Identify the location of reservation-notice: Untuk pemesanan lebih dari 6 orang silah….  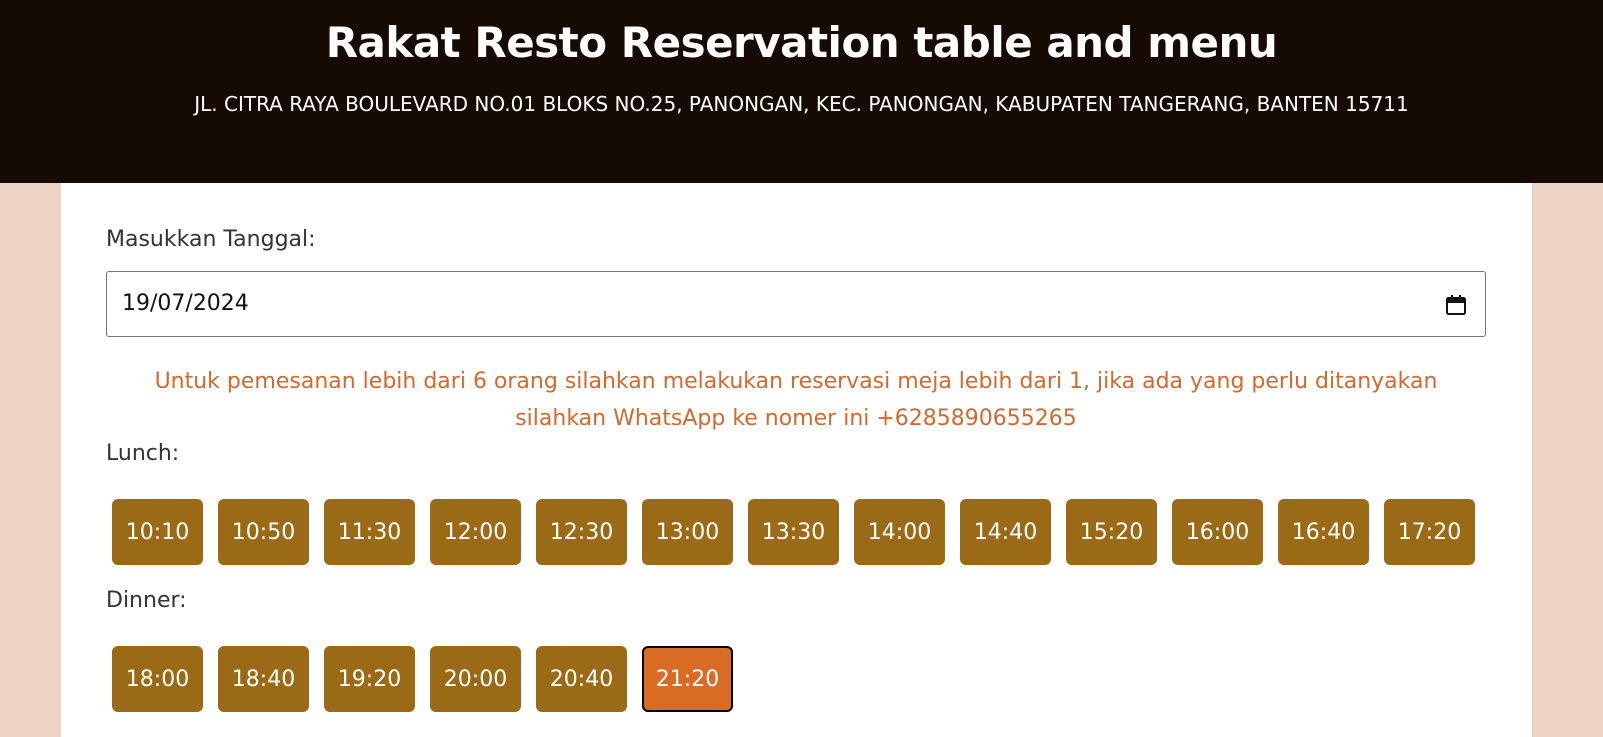
(796, 400).